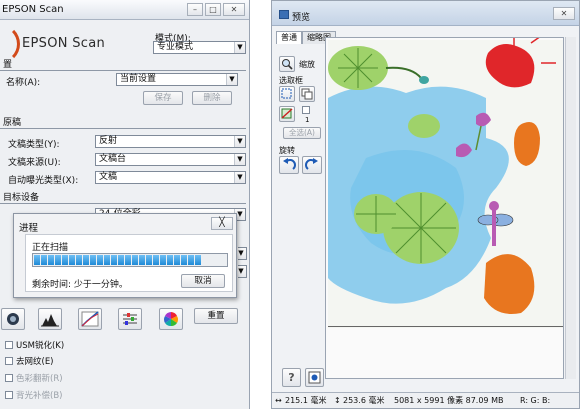 Image resolution: width=580 pixels, height=409 pixels. What do you see at coordinates (138, 79) in the screenshot?
I see `settings-name-value: 当前设置` at bounding box center [138, 79].